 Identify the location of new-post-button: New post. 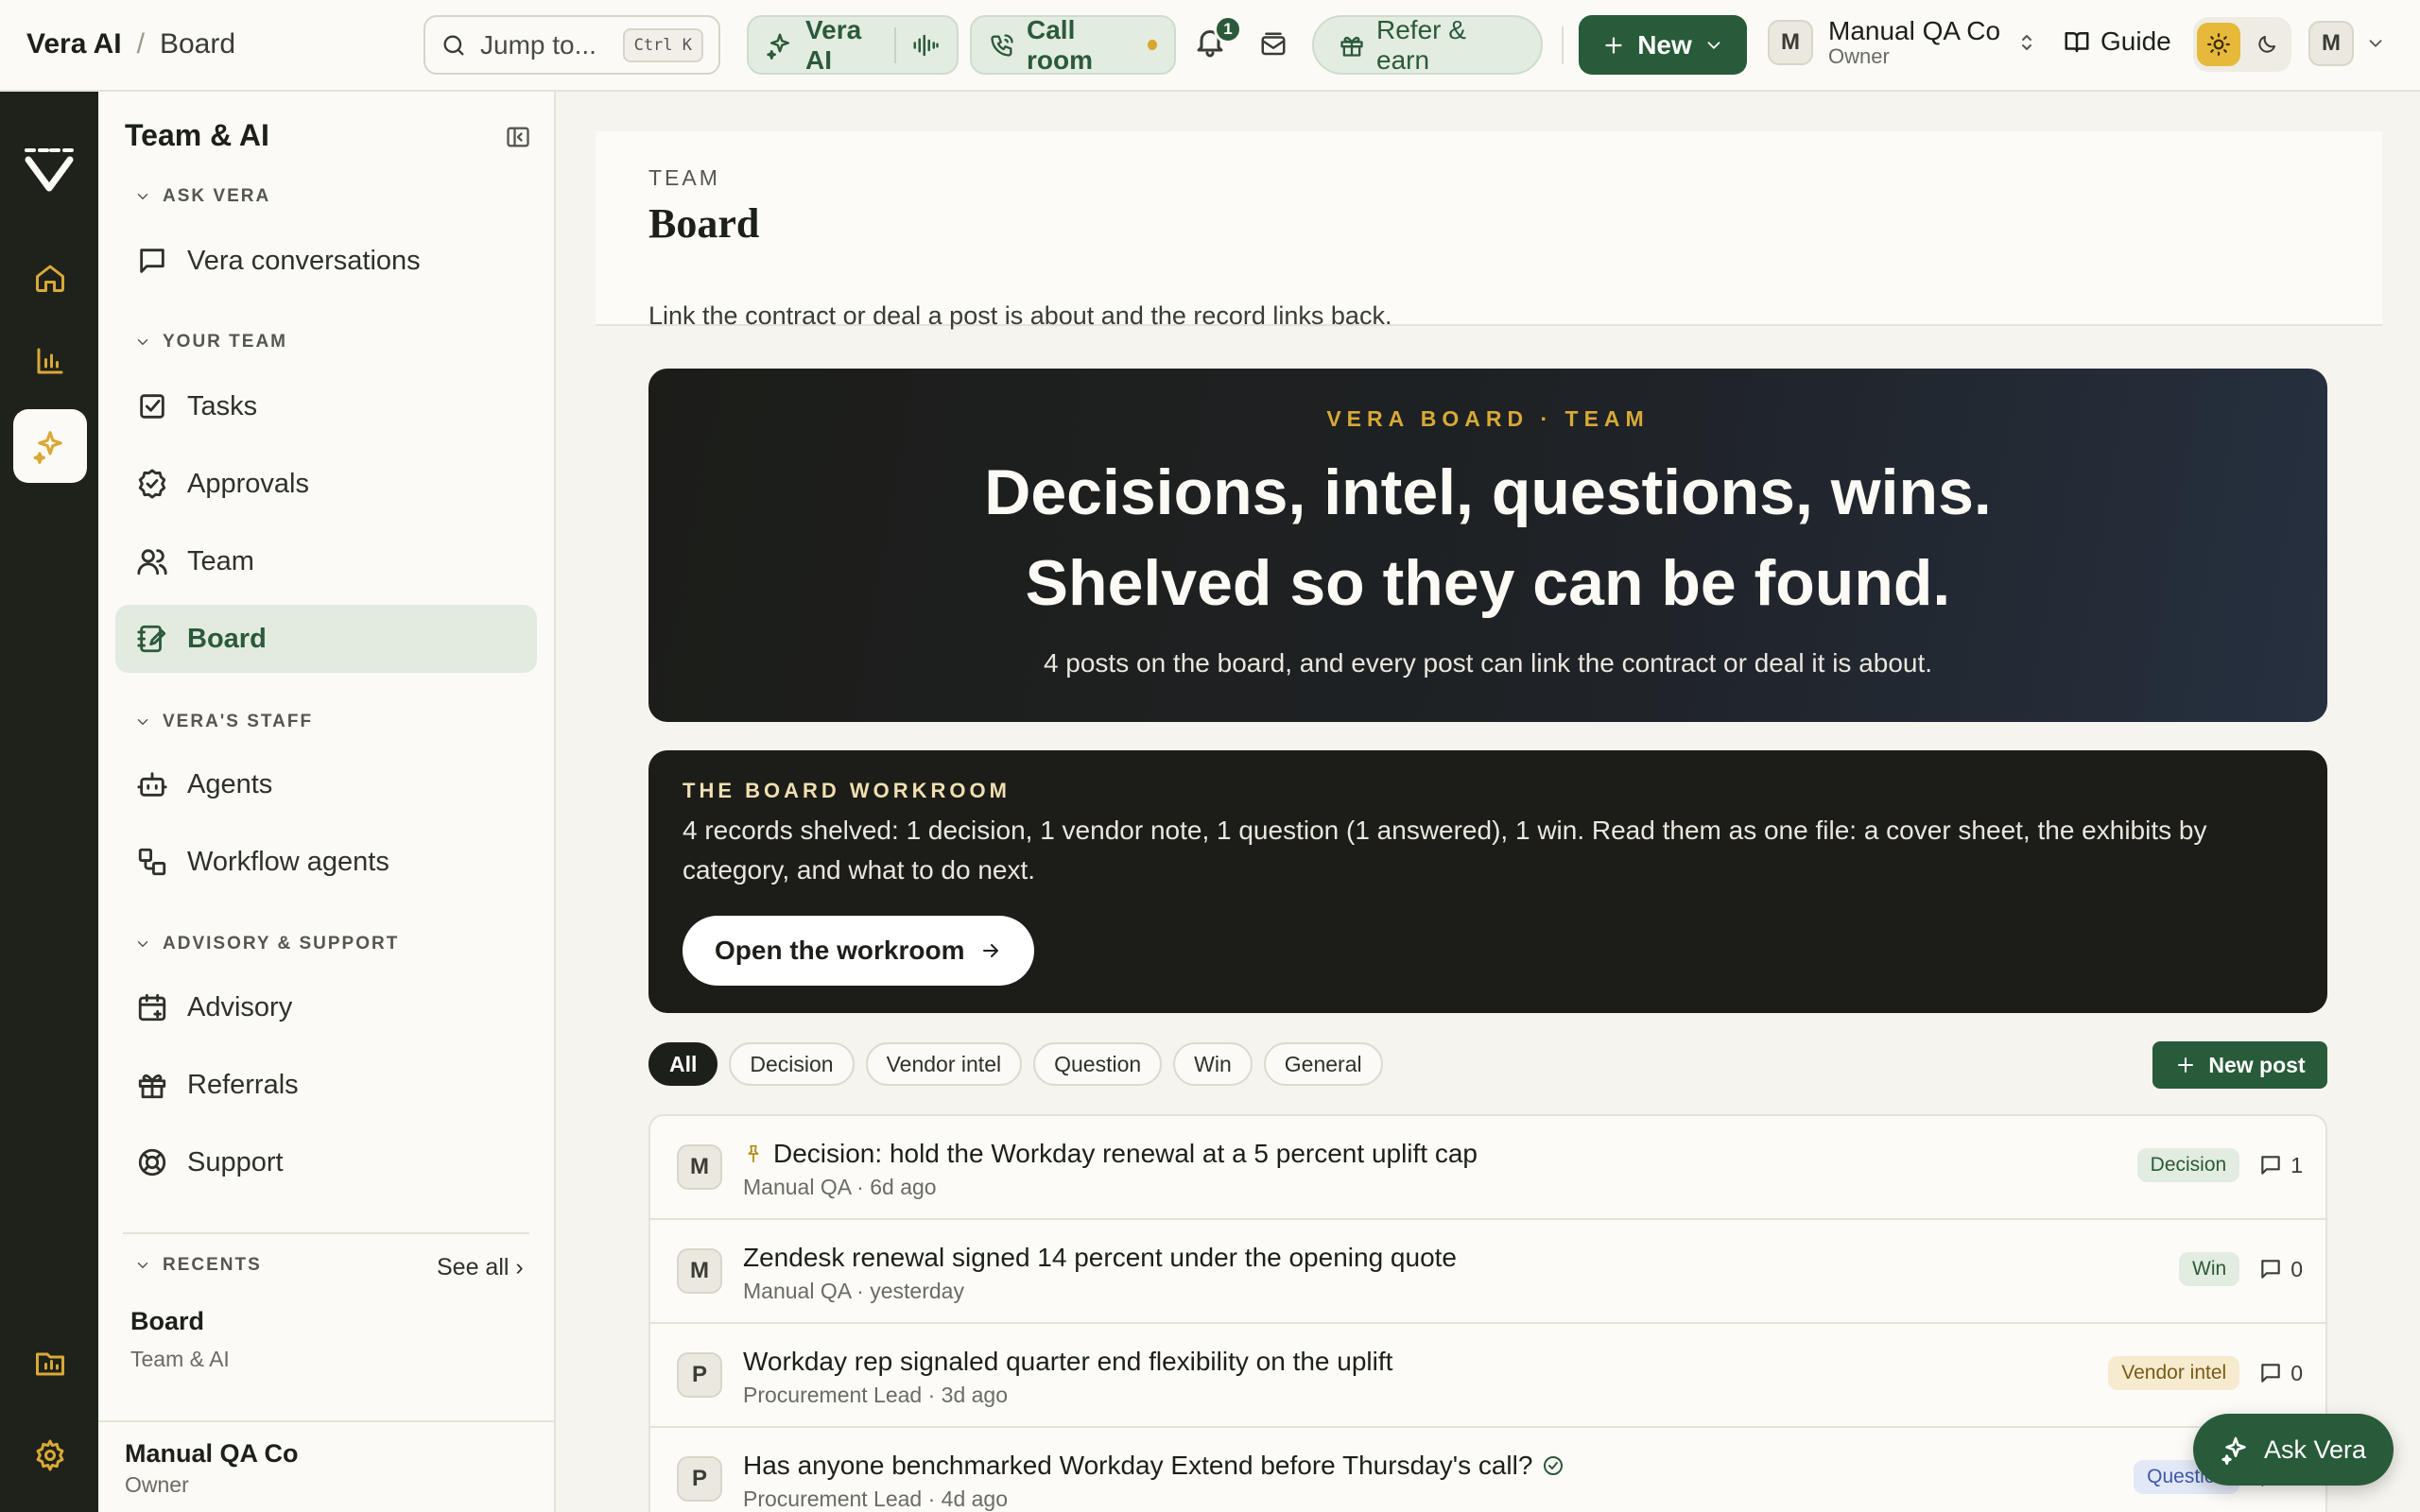
(2239, 1065).